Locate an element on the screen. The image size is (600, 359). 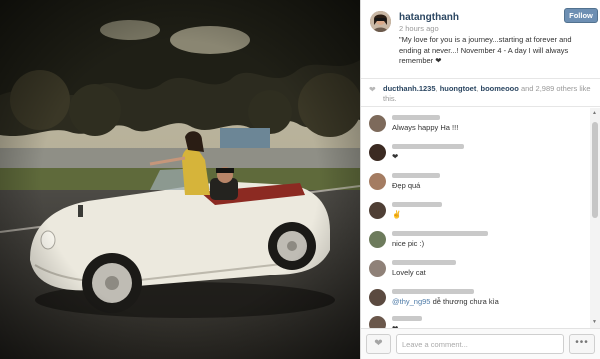
comment-text: Lovely cat is located at coordinates (409, 272).